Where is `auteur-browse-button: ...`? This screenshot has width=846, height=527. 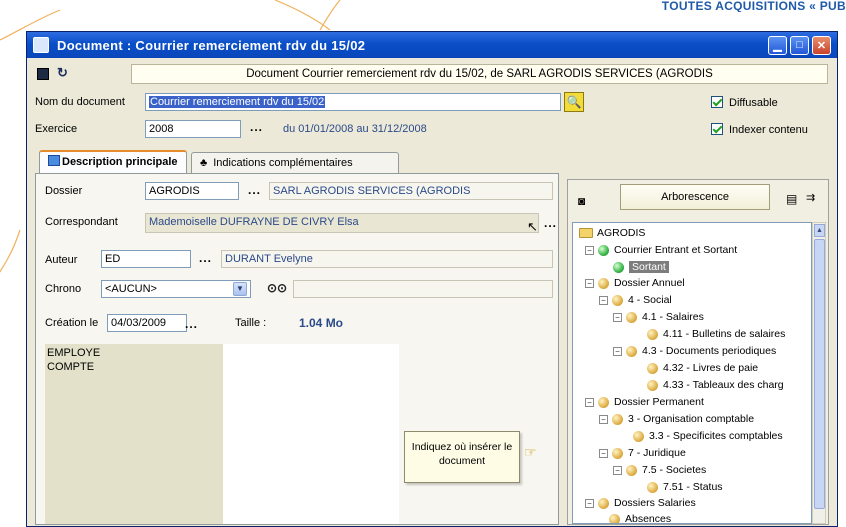 auteur-browse-button: ... is located at coordinates (205, 258).